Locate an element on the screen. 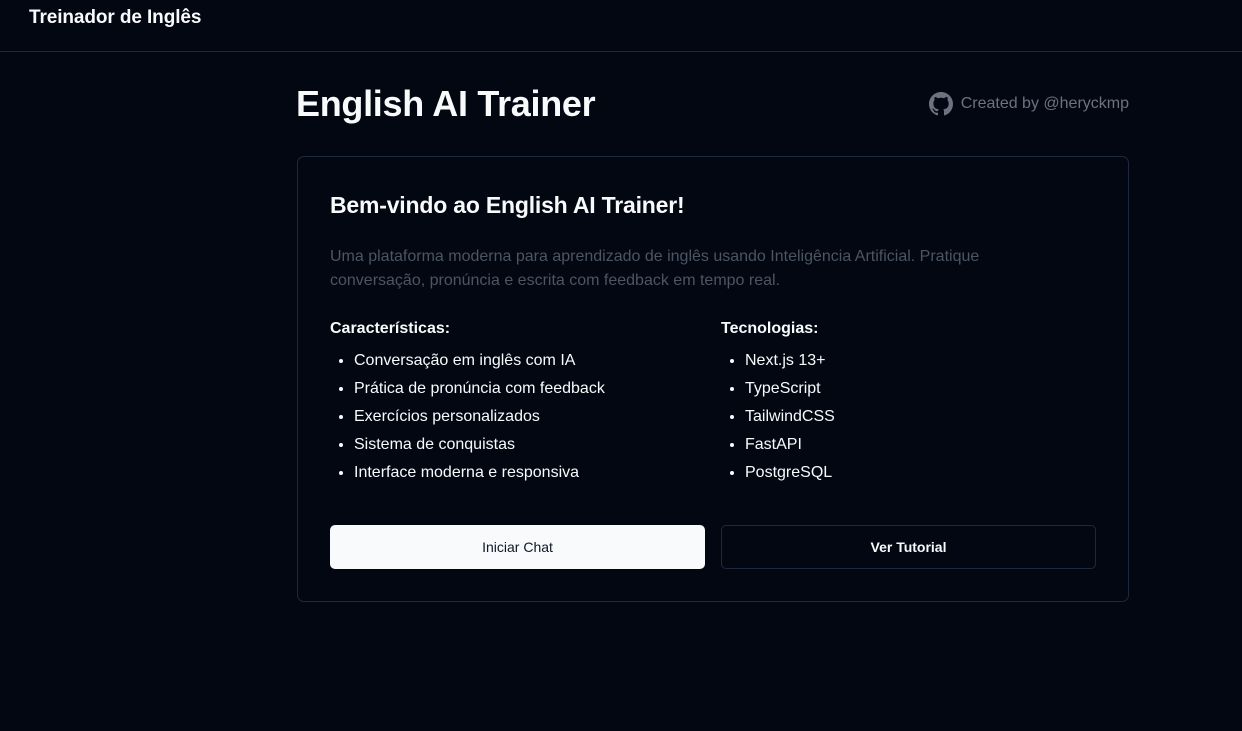 This screenshot has height=731, width=1242. technologies-title: Tecnologias: is located at coordinates (770, 328).